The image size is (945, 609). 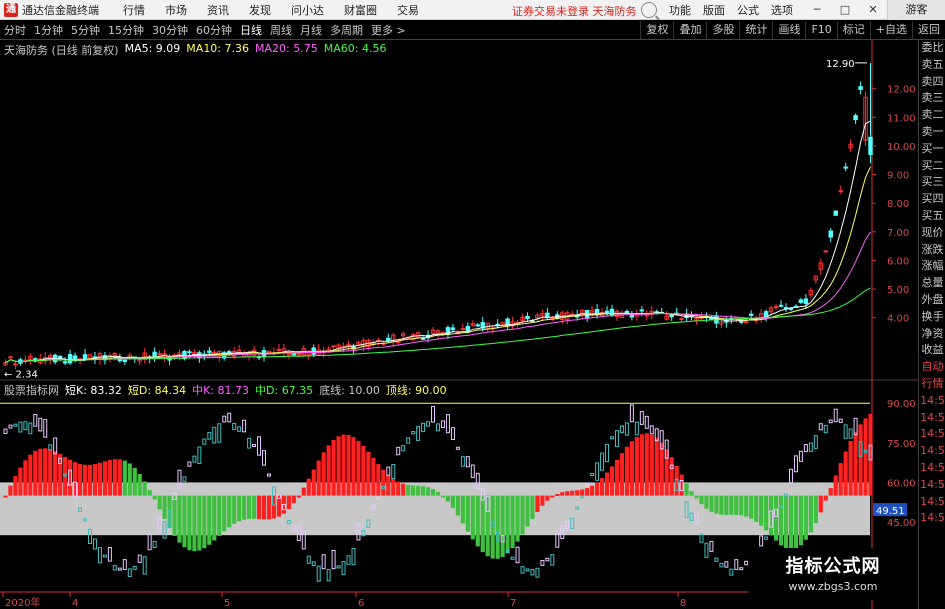 I want to click on side-item: 卖五, so click(x=932, y=65).